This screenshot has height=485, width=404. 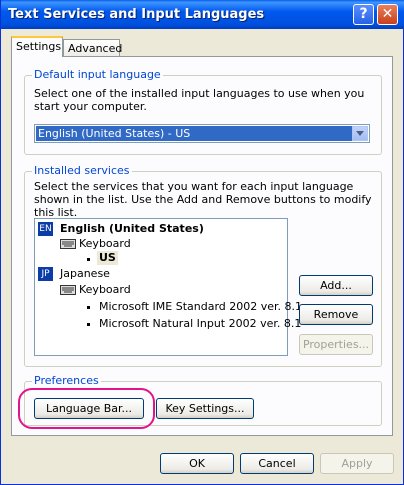 What do you see at coordinates (45, 229) in the screenshot?
I see `language-code-badge: EN` at bounding box center [45, 229].